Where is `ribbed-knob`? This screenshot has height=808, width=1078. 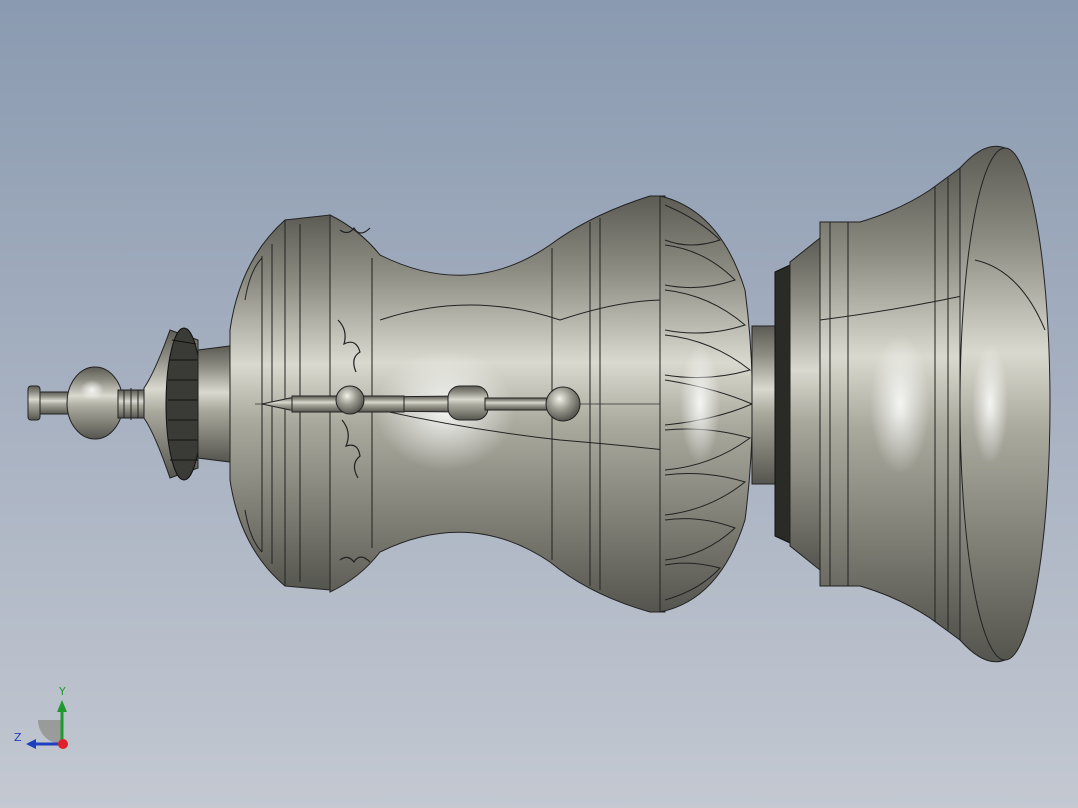 ribbed-knob is located at coordinates (187, 404).